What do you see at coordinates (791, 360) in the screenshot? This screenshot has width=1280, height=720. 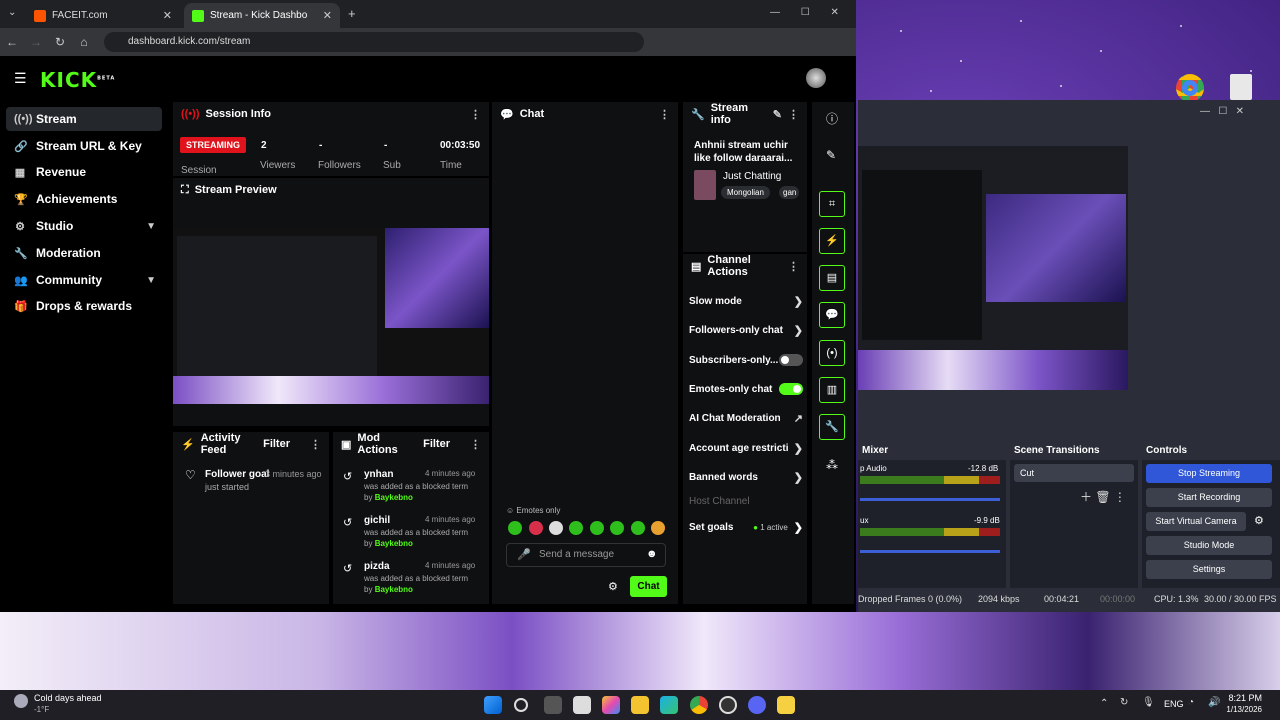 I see `subscribers-only-toggle` at bounding box center [791, 360].